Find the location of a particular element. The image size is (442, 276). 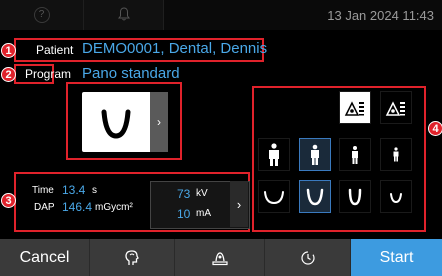

arch-wide-button is located at coordinates (274, 196).